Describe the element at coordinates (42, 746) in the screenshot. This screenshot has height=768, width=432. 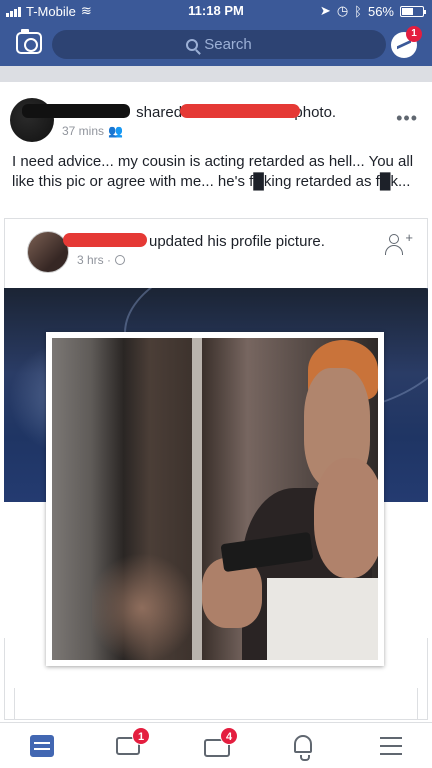
I see `news-feed-icon` at that location.